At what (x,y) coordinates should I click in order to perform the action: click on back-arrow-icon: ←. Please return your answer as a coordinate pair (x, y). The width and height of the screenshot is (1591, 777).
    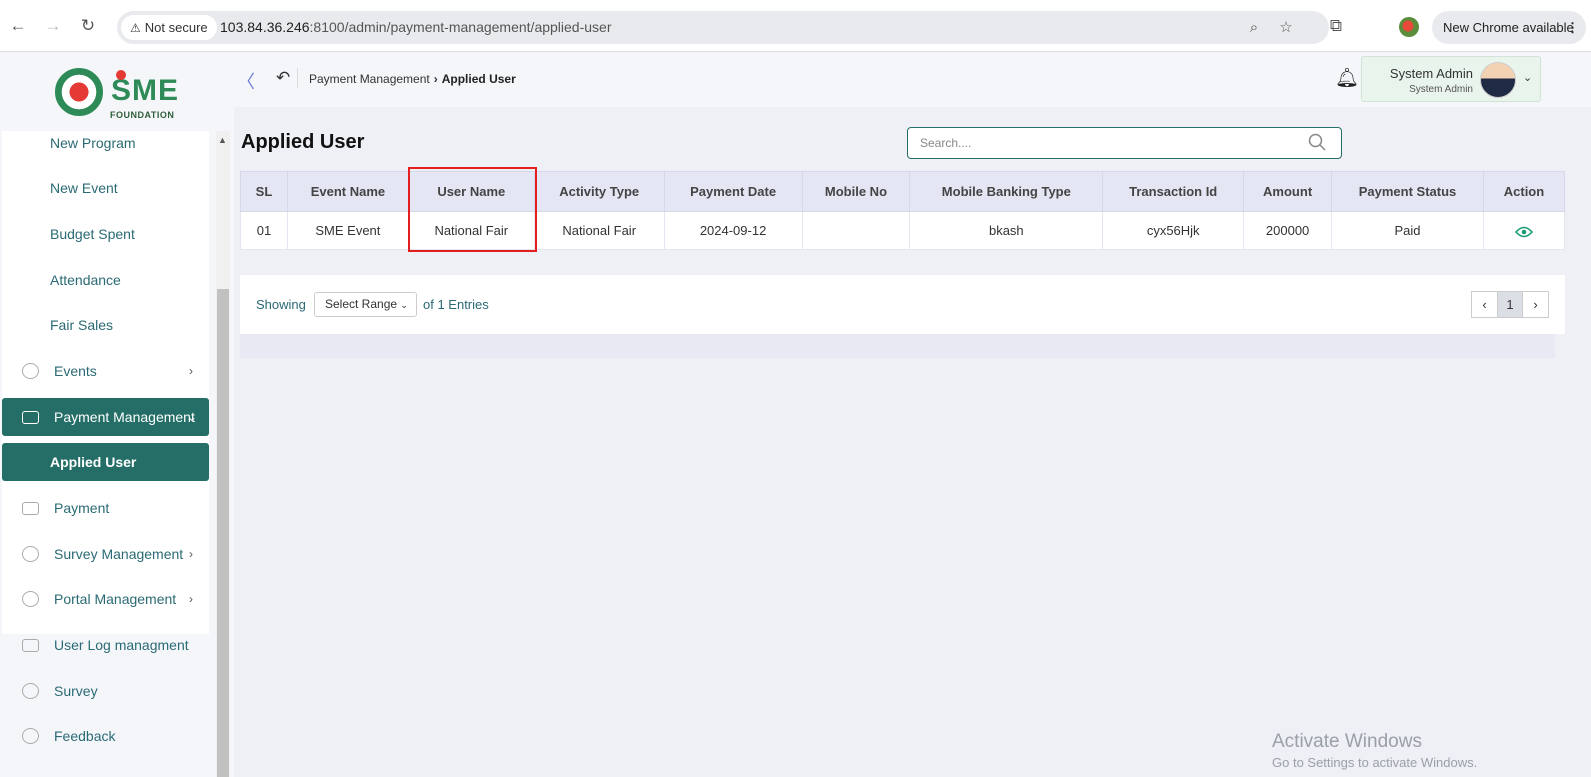
    Looking at the image, I should click on (18, 26).